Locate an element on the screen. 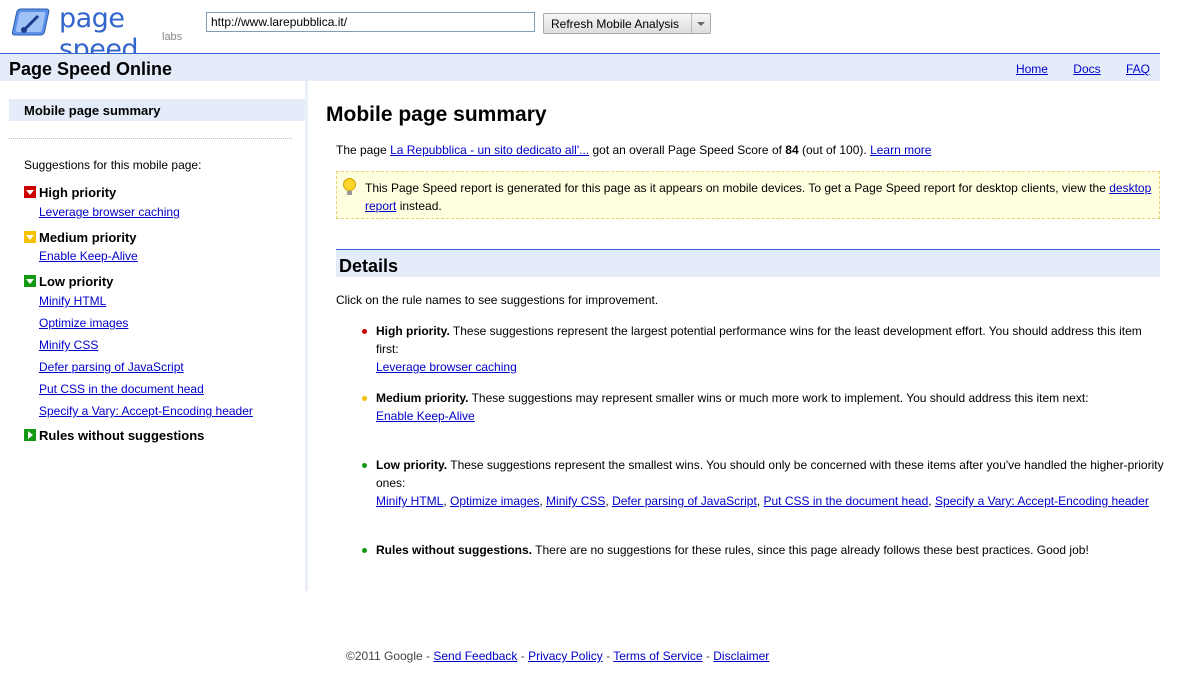 This screenshot has height=688, width=1184. page-title: Mobile page summary is located at coordinates (436, 114).